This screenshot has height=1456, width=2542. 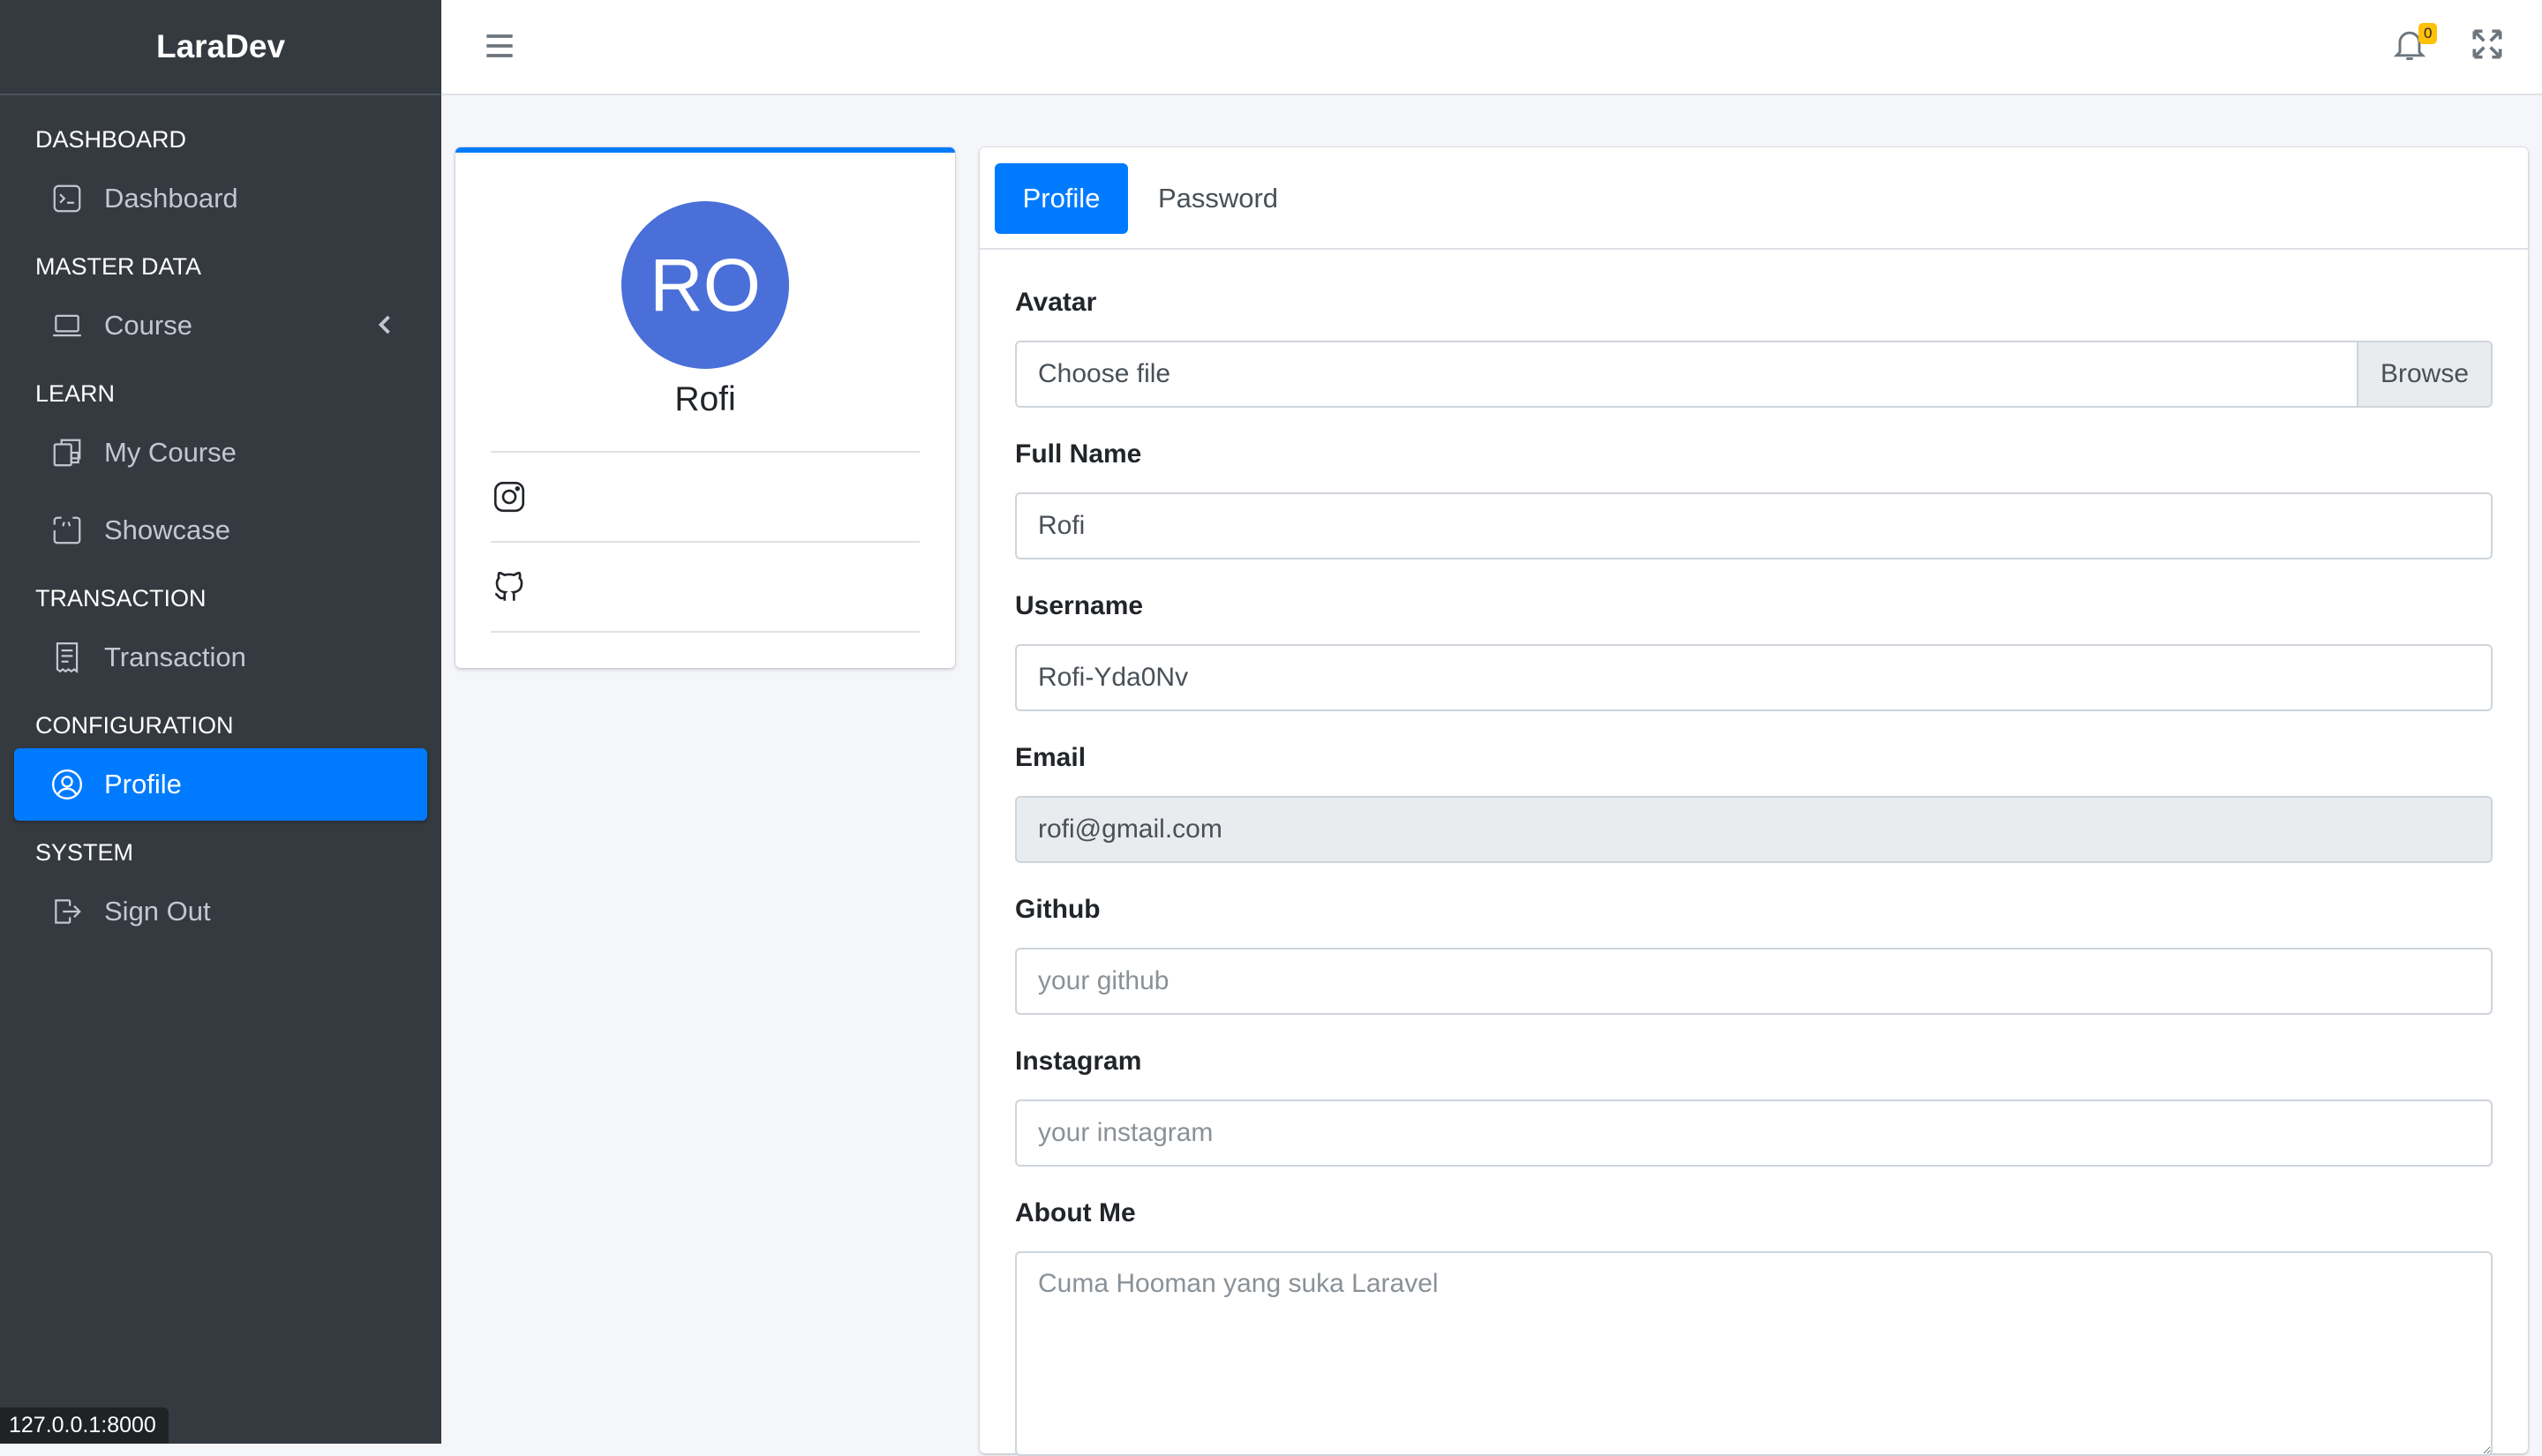 What do you see at coordinates (509, 497) in the screenshot?
I see `instagram-icon` at bounding box center [509, 497].